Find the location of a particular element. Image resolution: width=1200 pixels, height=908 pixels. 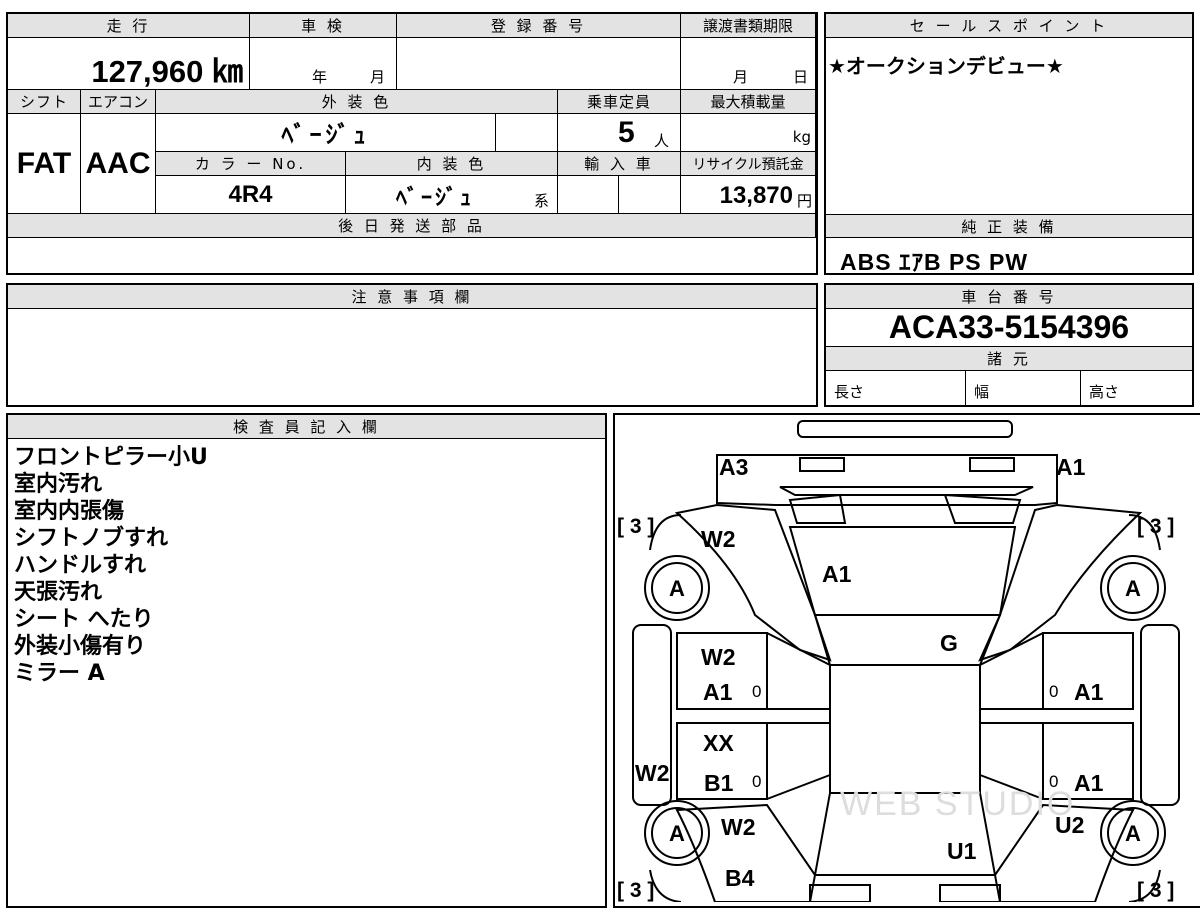

specs-header: 諸 元 is located at coordinates (1009, 359).